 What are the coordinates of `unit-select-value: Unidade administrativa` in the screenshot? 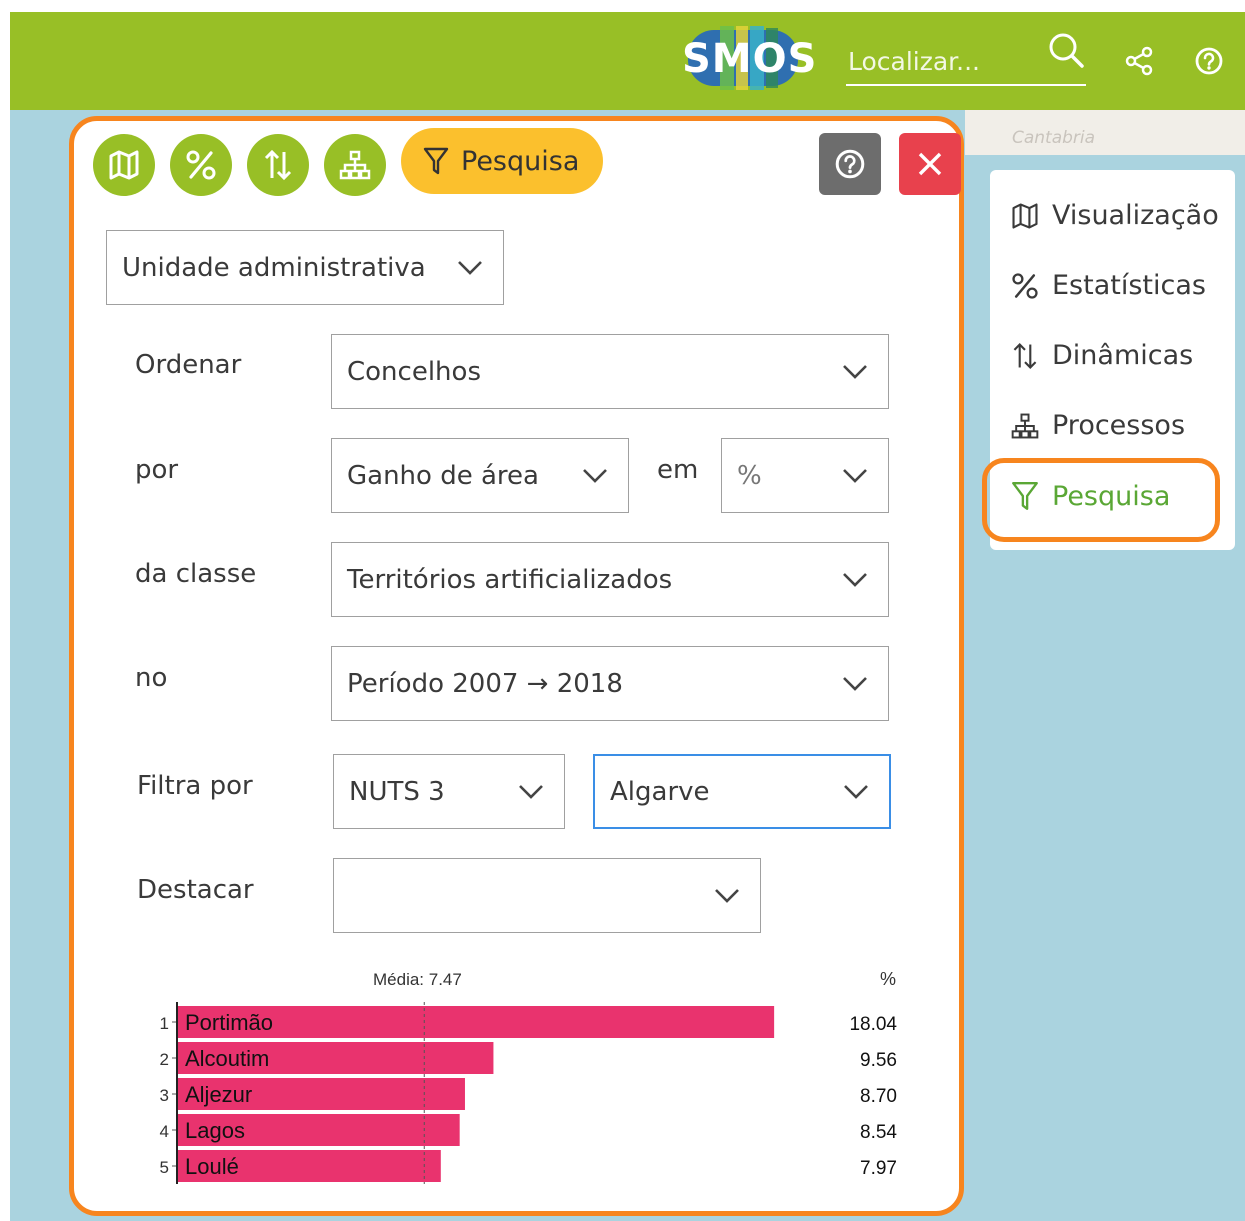 It's located at (274, 267).